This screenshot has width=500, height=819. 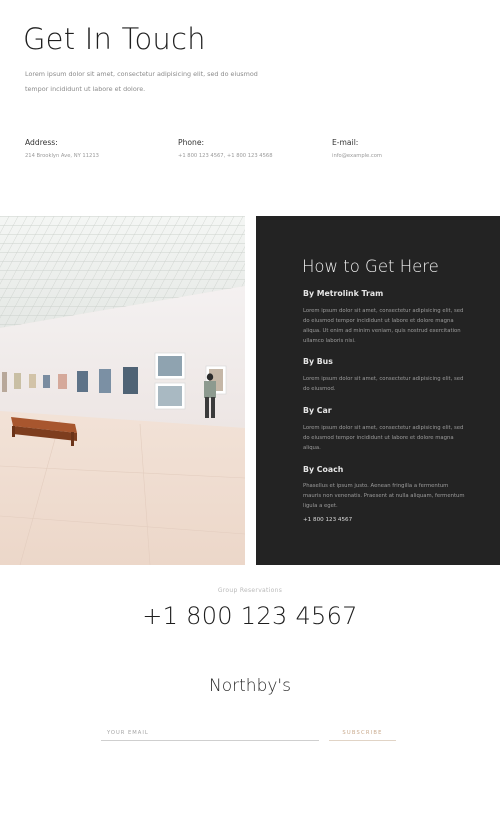 I want to click on directions-phone: +1 800 123 4567, so click(x=327, y=520).